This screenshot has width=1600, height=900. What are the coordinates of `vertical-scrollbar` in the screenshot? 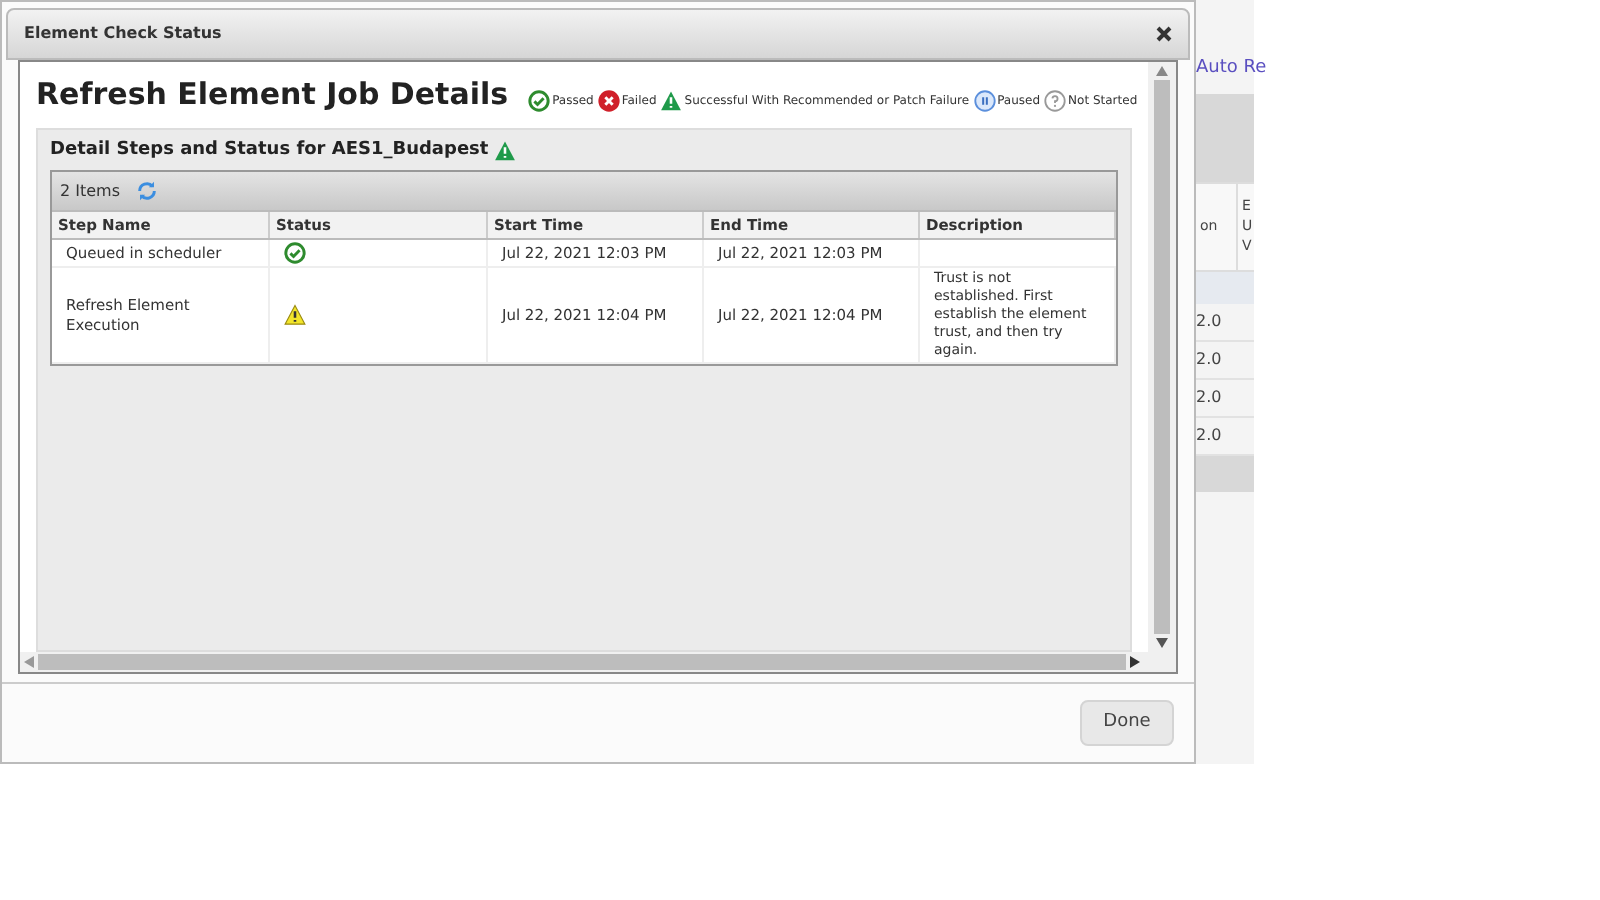 It's located at (1162, 357).